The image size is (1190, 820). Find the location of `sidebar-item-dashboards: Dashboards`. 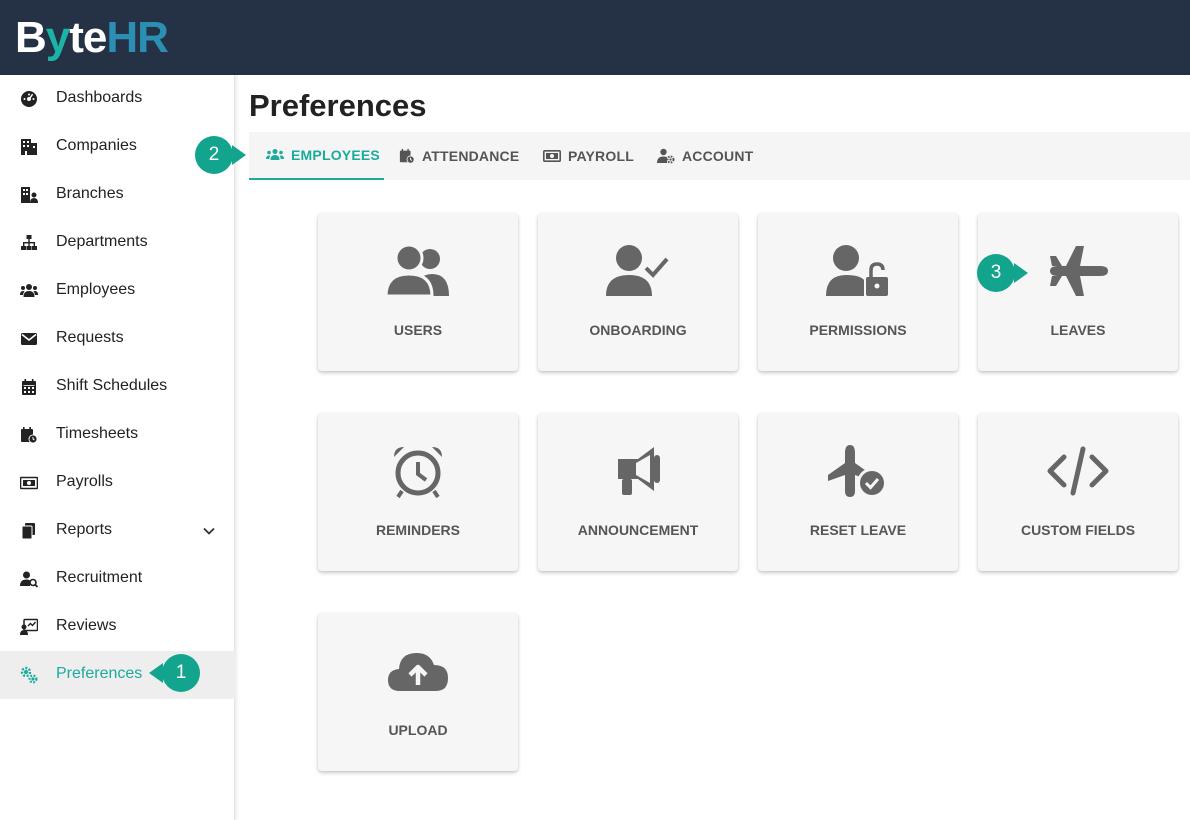

sidebar-item-dashboards: Dashboards is located at coordinates (117, 99).